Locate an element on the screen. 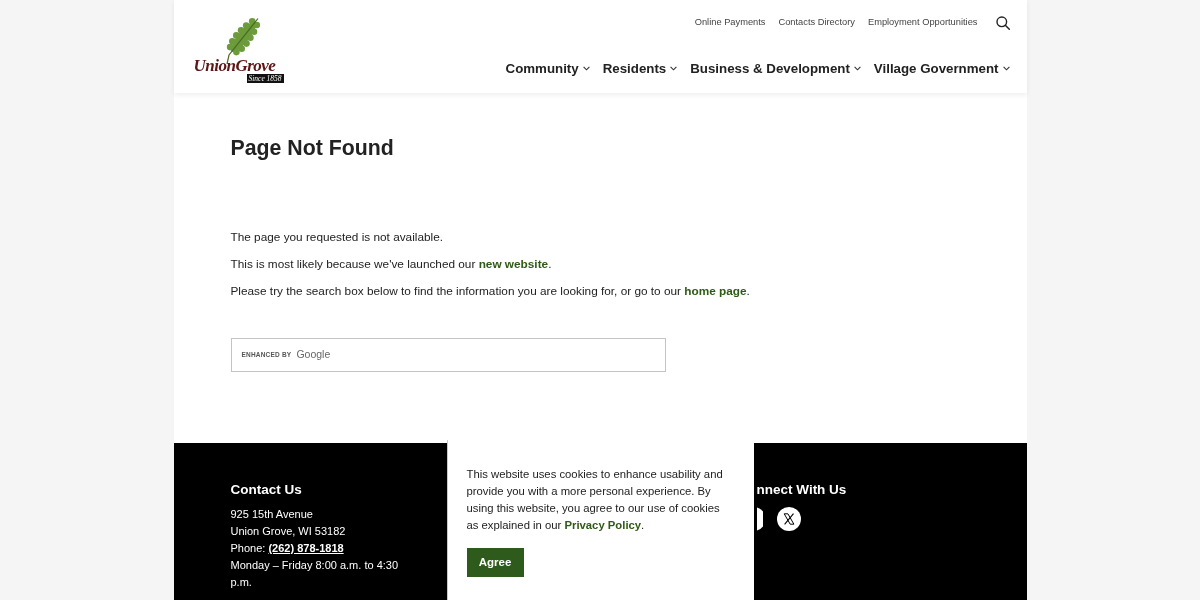 The image size is (1200, 600). paragraph-text: The page you requested is not available. is located at coordinates (337, 237).